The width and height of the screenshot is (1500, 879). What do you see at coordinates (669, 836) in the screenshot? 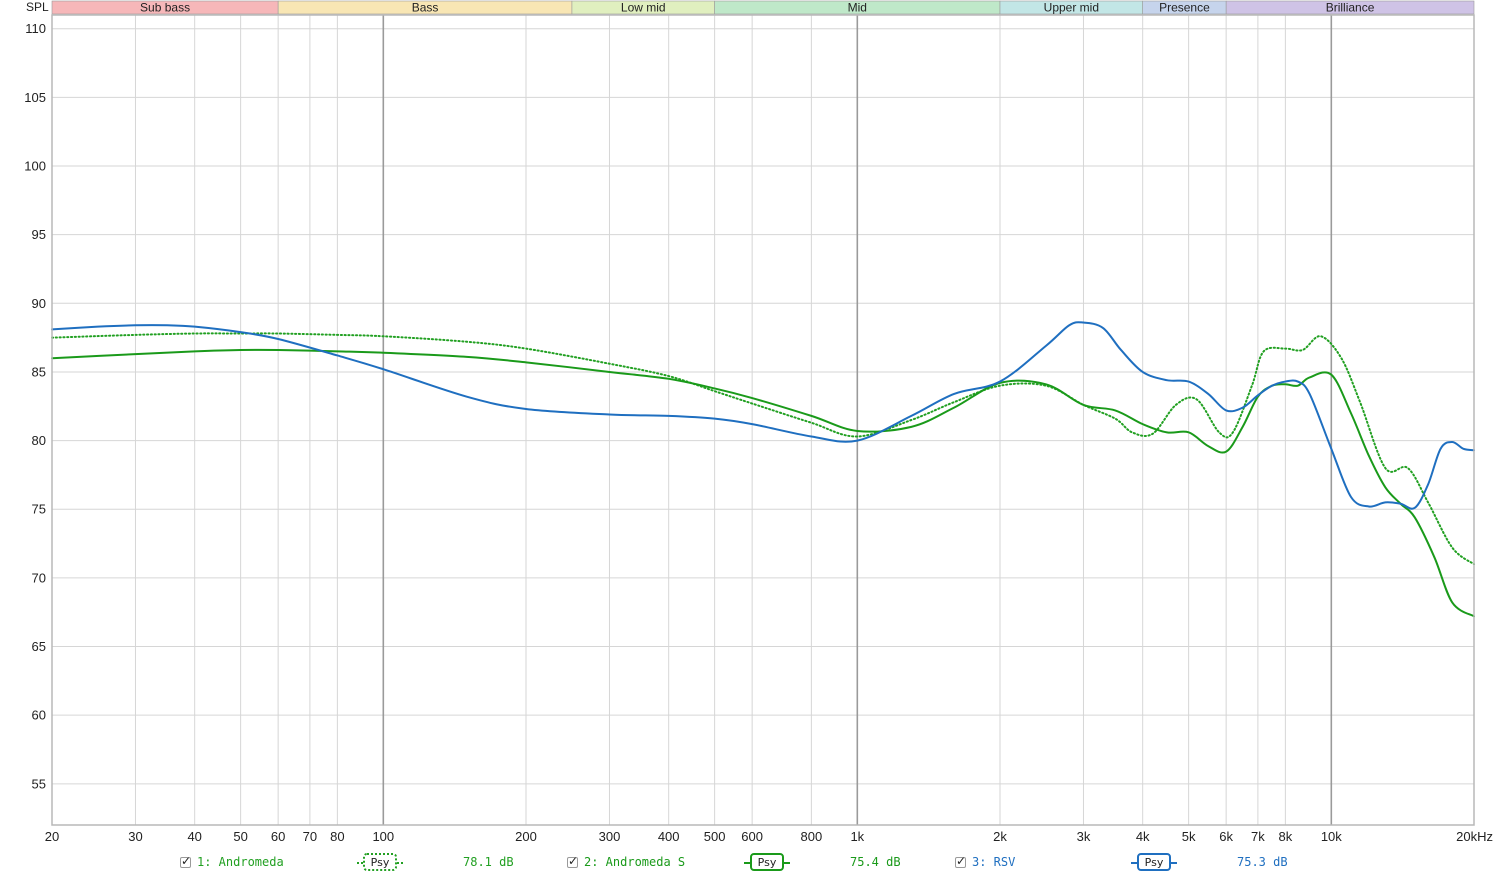
I see `x-tick-label: 400` at bounding box center [669, 836].